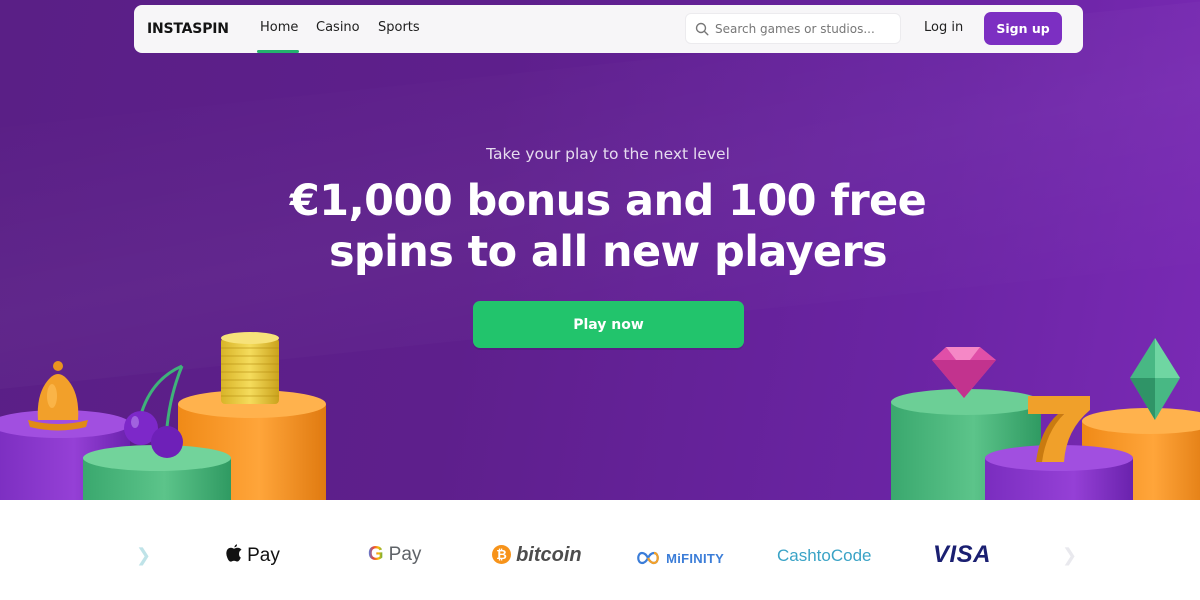  Describe the element at coordinates (1155, 379) in the screenshot. I see `green-gem-icon` at that location.